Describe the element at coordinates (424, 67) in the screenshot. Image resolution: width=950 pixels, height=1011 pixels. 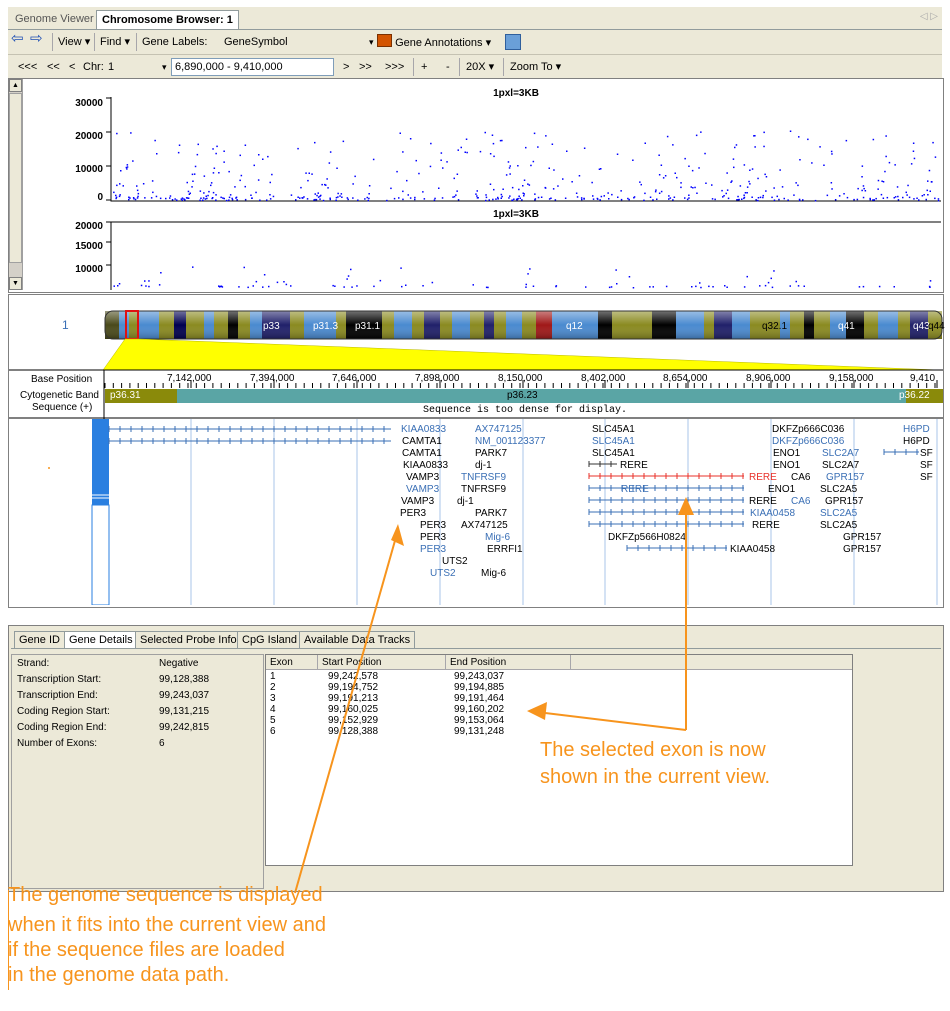
I see `zoom-in-button: +` at that location.